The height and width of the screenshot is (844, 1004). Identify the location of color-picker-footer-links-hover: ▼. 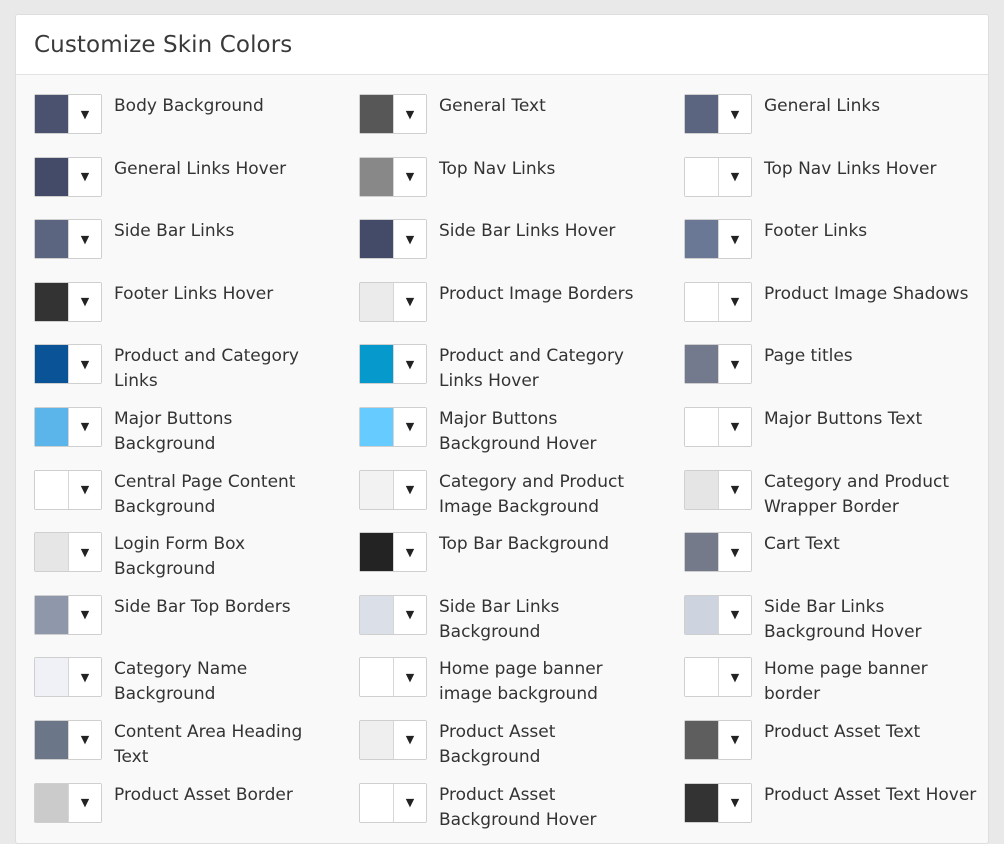
(68, 301).